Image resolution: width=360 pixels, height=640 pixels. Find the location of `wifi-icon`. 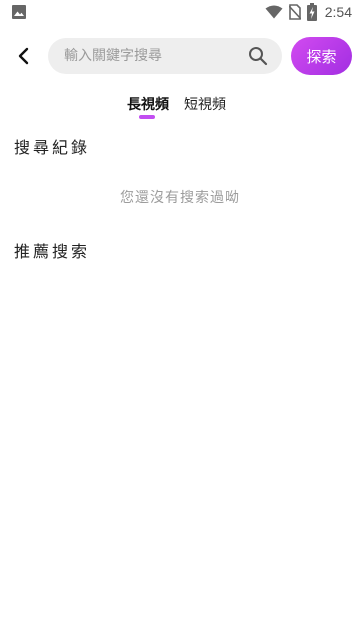

wifi-icon is located at coordinates (274, 12).